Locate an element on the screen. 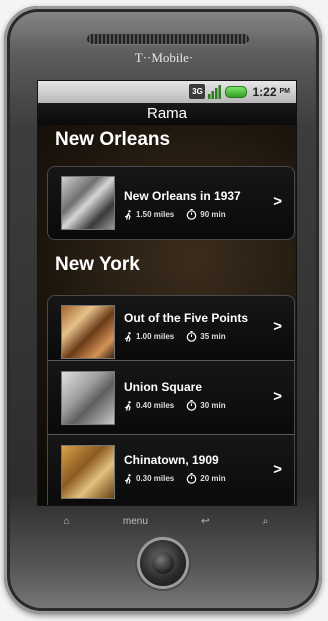 The image size is (328, 621). section-title-new-orleans: New Orleans is located at coordinates (113, 139).